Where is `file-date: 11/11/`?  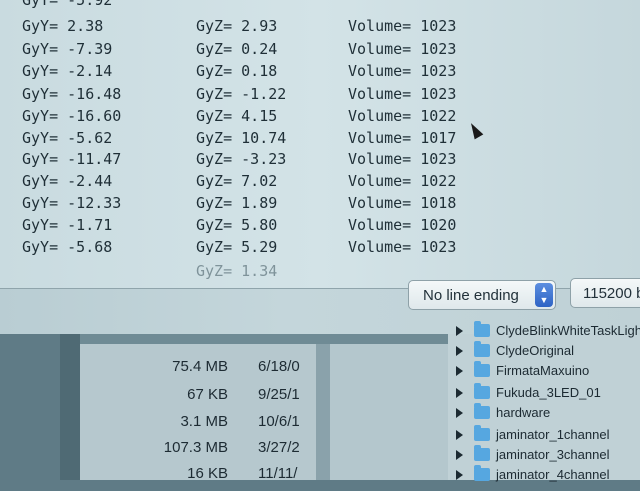
file-date: 11/11/ is located at coordinates (278, 473).